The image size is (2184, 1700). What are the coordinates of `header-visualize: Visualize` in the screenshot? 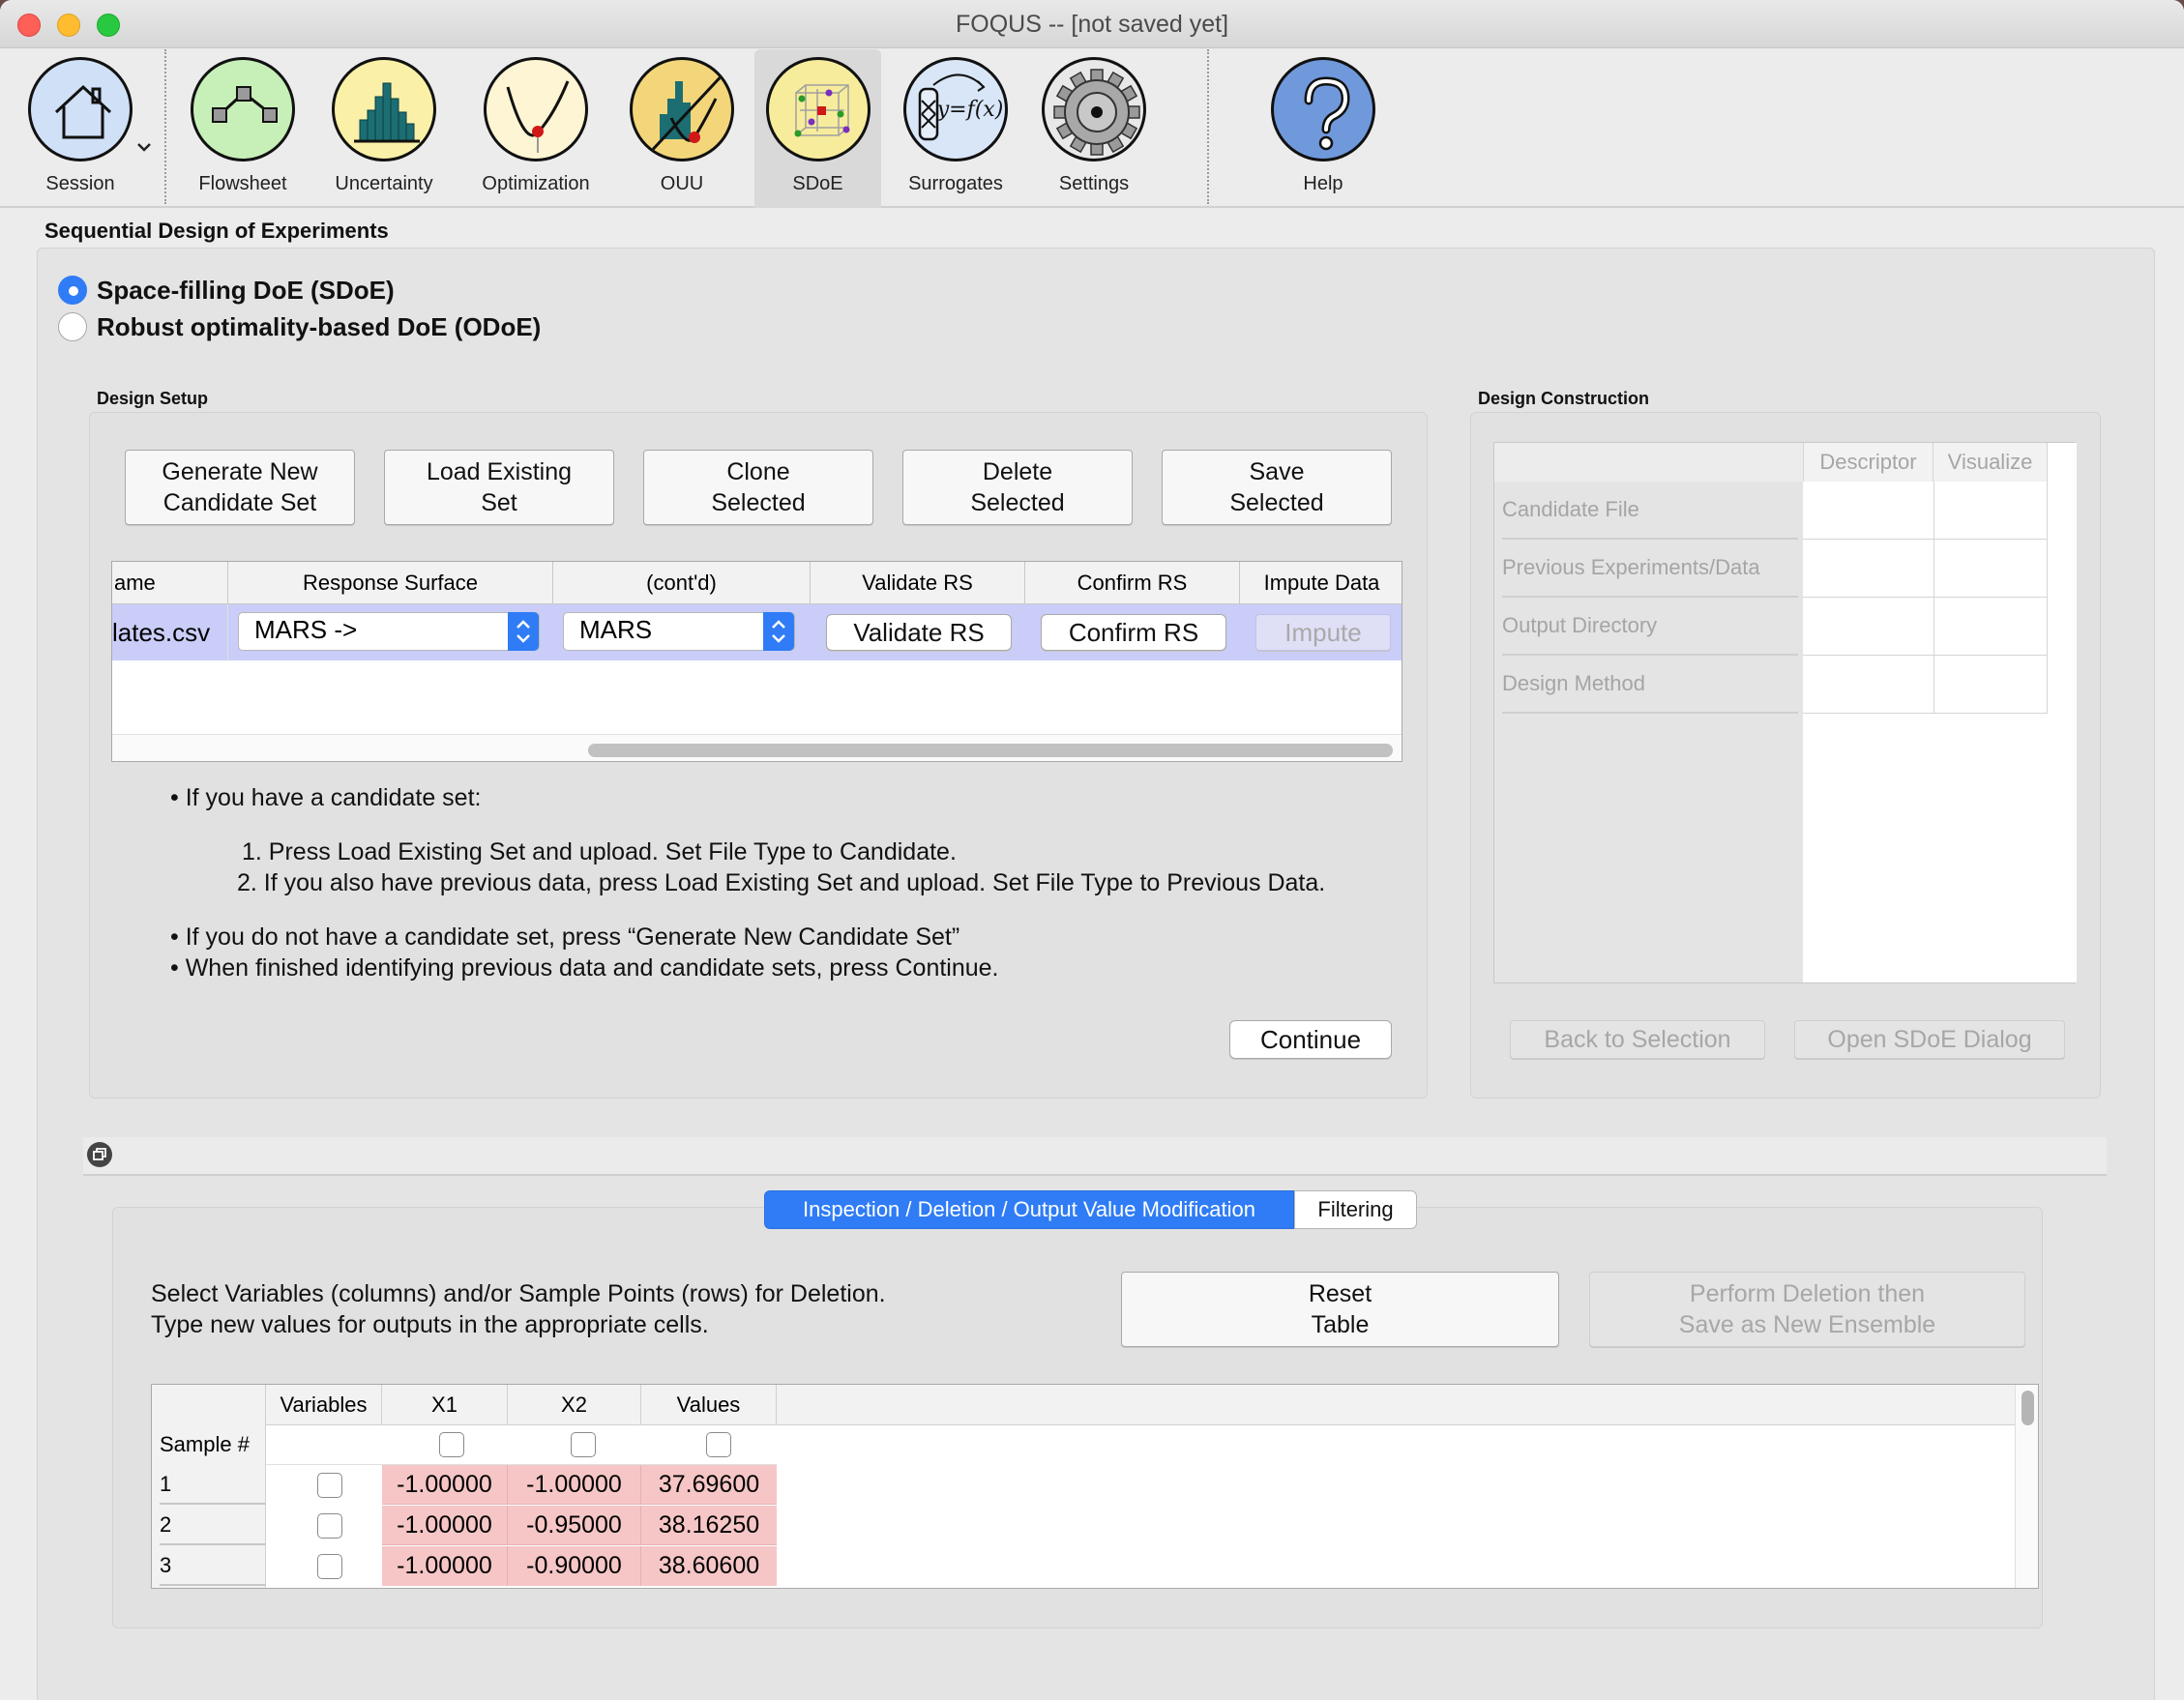 It's located at (1991, 462).